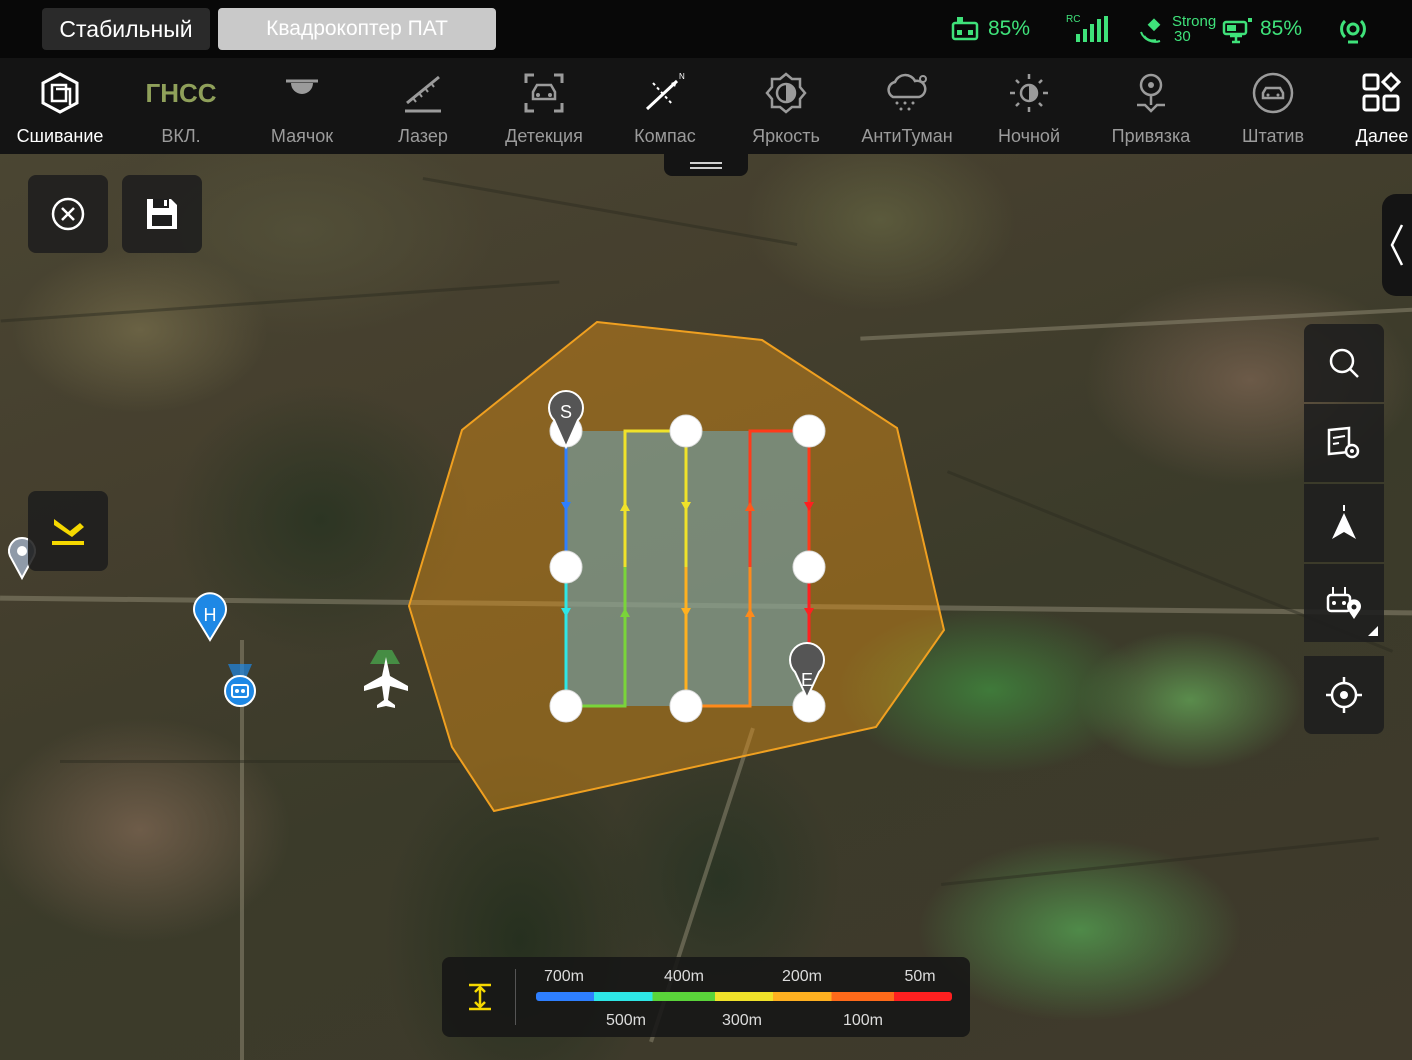  What do you see at coordinates (786, 93) in the screenshot?
I see `brightness-icon` at bounding box center [786, 93].